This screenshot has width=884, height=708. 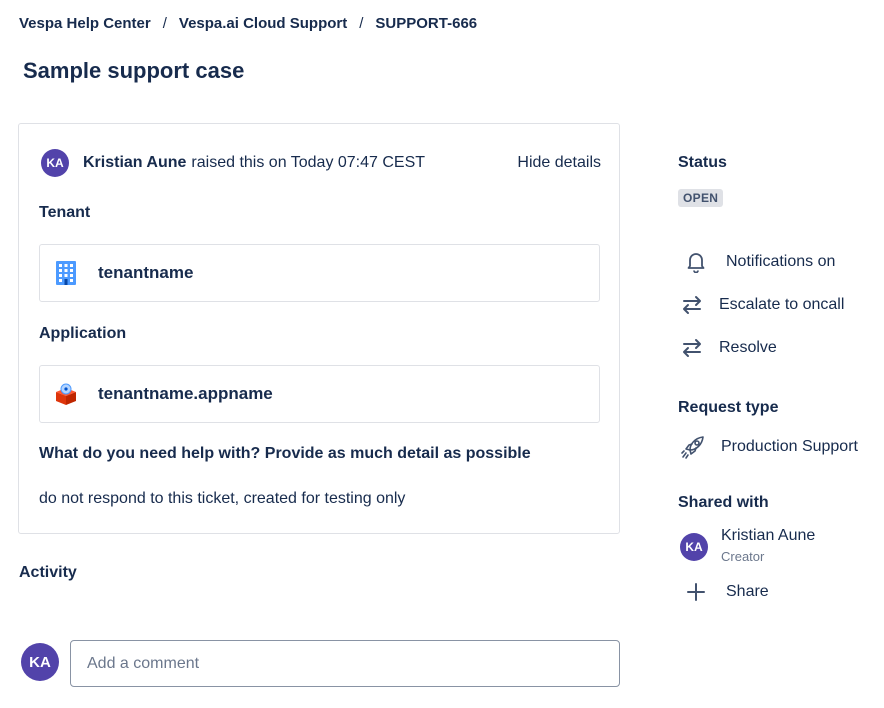 I want to click on shared-user-name: Kristian Aune, so click(x=768, y=535).